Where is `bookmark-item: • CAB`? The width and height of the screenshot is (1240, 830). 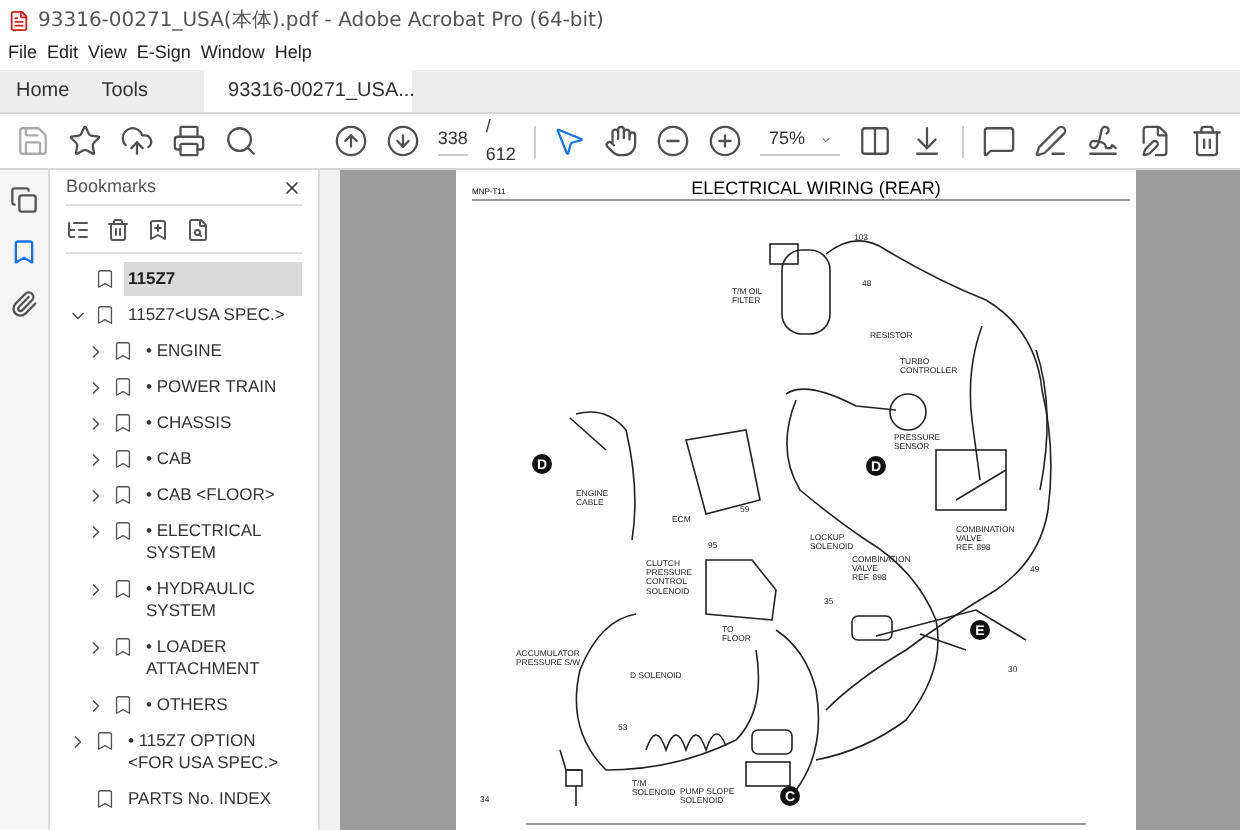
bookmark-item: • CAB is located at coordinates (222, 459).